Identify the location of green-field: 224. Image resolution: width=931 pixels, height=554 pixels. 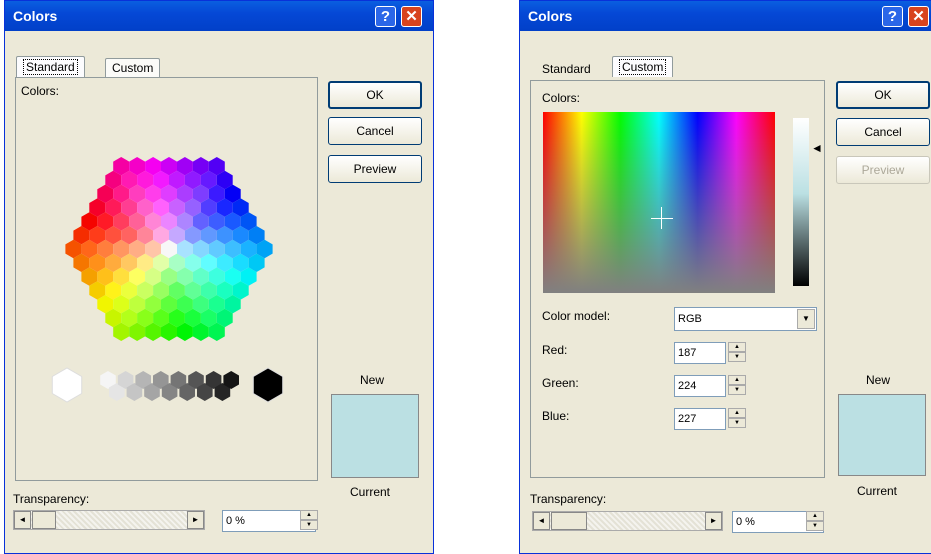
(700, 386).